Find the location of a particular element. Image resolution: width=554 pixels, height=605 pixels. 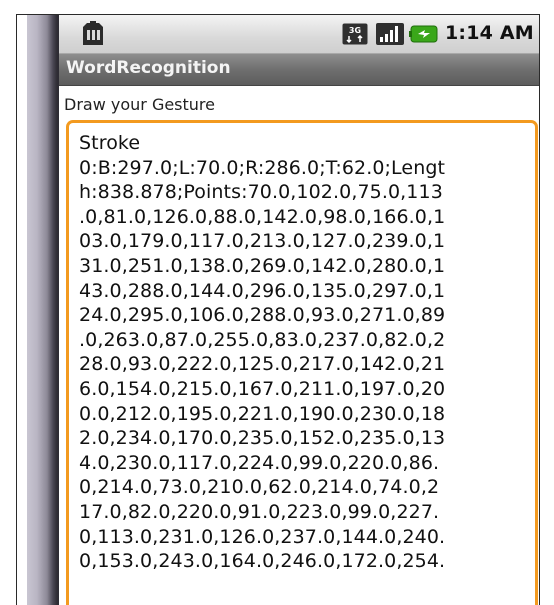

app-title: WordRecognition is located at coordinates (148, 68).